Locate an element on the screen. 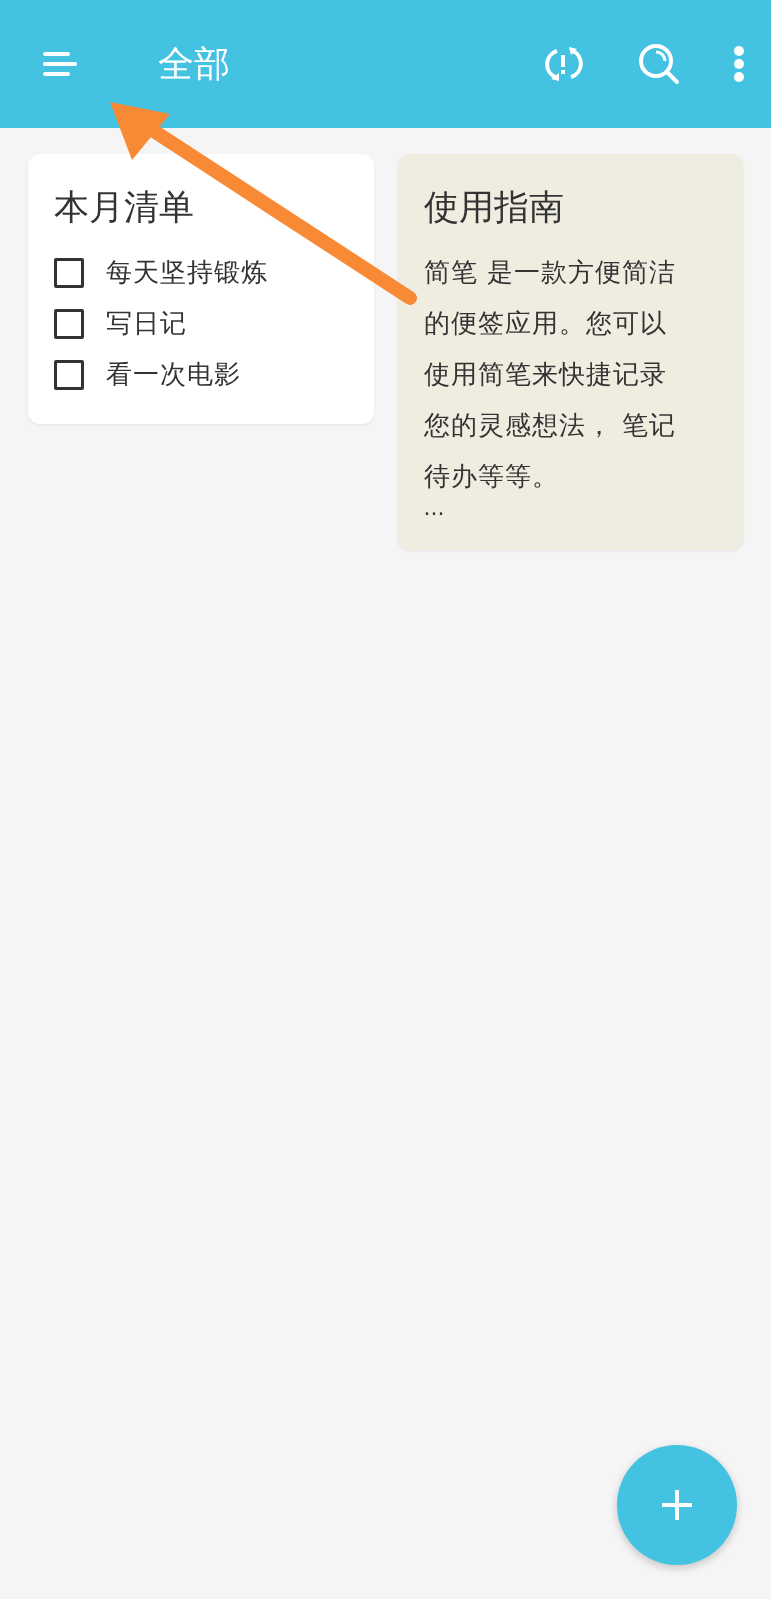  checklist-item: 每天坚持锻炼 is located at coordinates (187, 272).